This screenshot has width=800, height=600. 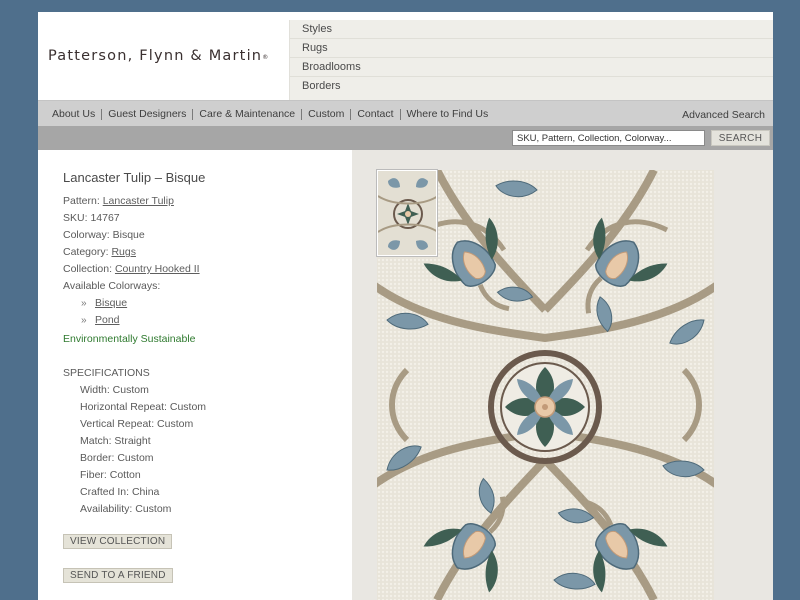 What do you see at coordinates (148, 114) in the screenshot?
I see `nav-guest-designers: Guest Designers` at bounding box center [148, 114].